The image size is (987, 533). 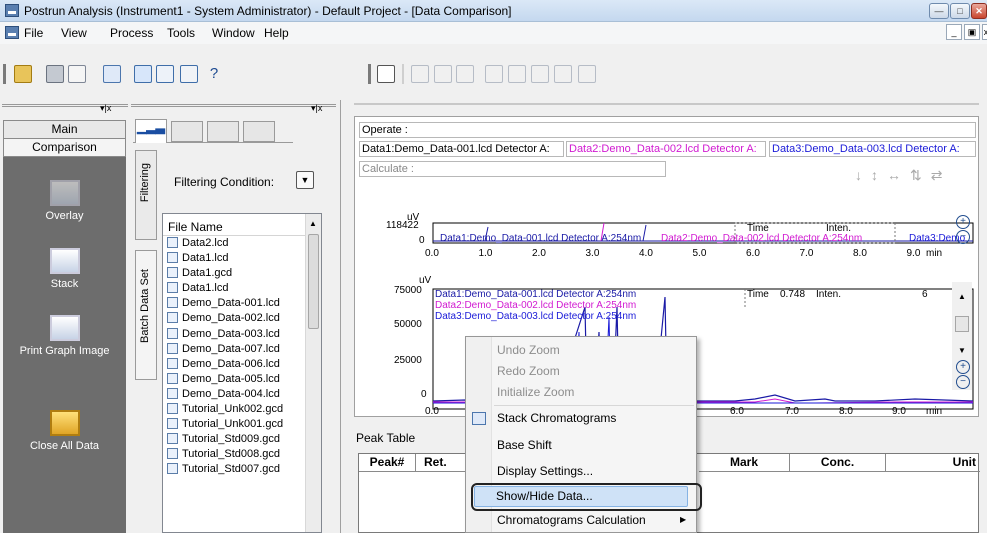 I want to click on file-list-item: Tutorial_Unk001.gcd, so click(x=242, y=424).